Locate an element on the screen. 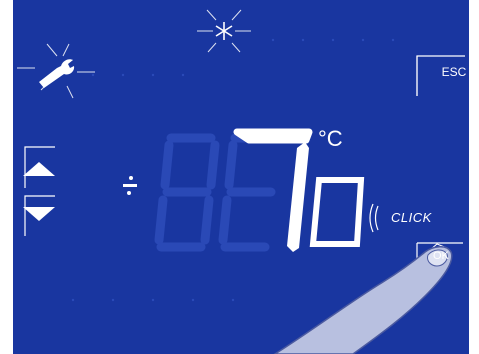 Image resolution: width=479 pixels, height=354 pixels. click-waves is located at coordinates (374, 218).